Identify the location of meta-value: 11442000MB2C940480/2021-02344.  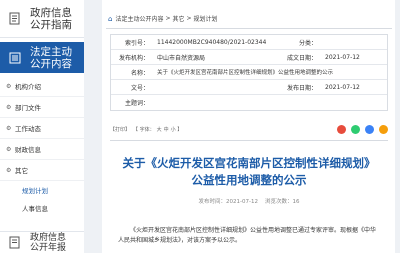
(212, 42).